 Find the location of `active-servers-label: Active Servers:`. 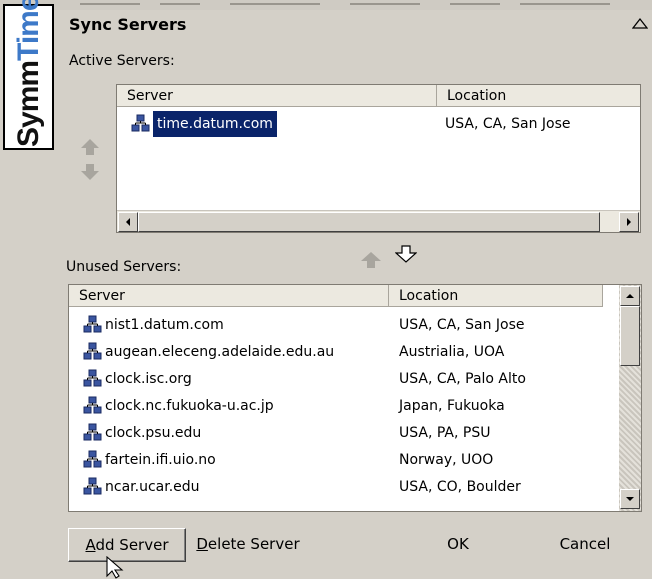

active-servers-label: Active Servers: is located at coordinates (122, 61).